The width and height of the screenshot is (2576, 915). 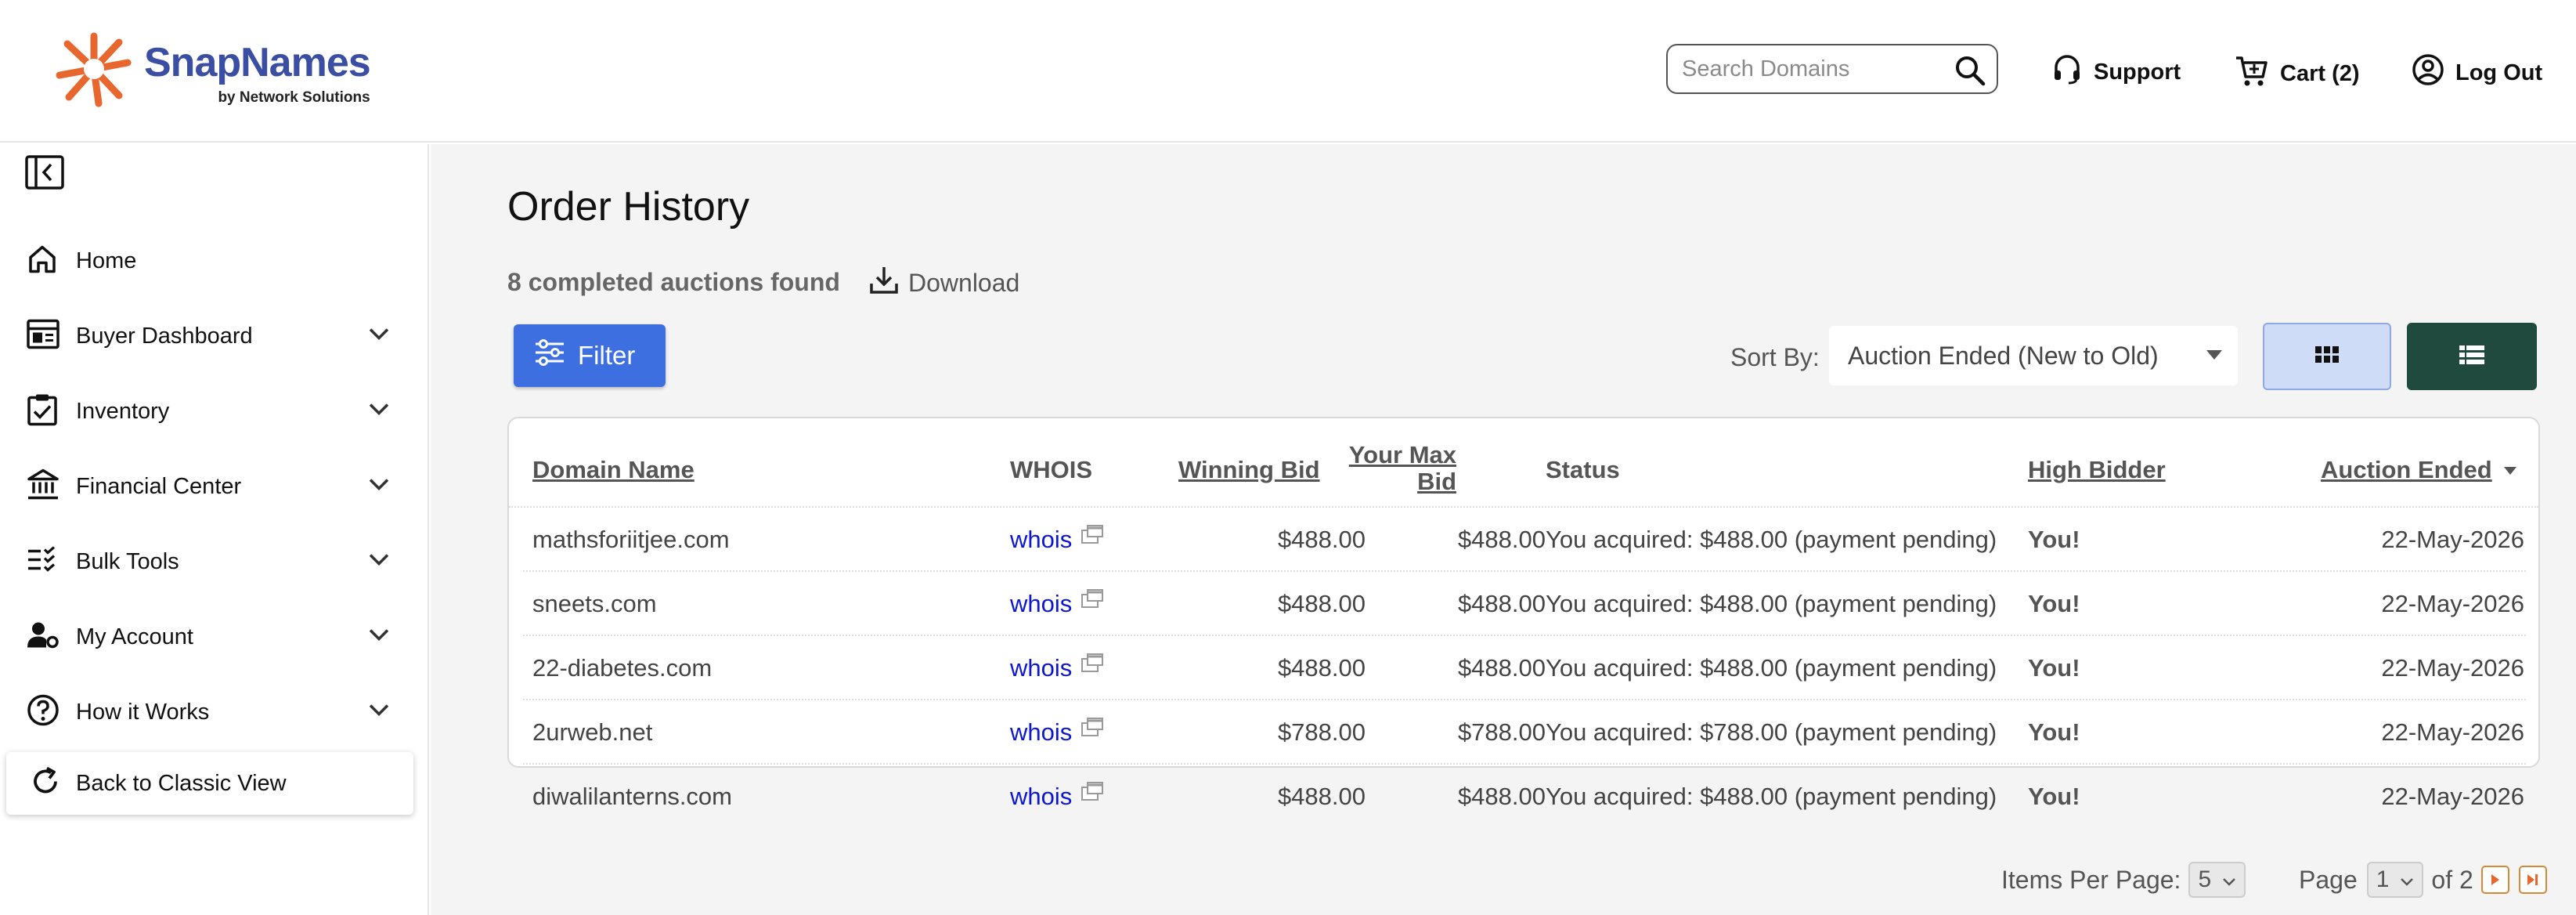 What do you see at coordinates (209, 784) in the screenshot?
I see `back-to-classic-view-button: Back to Classic View` at bounding box center [209, 784].